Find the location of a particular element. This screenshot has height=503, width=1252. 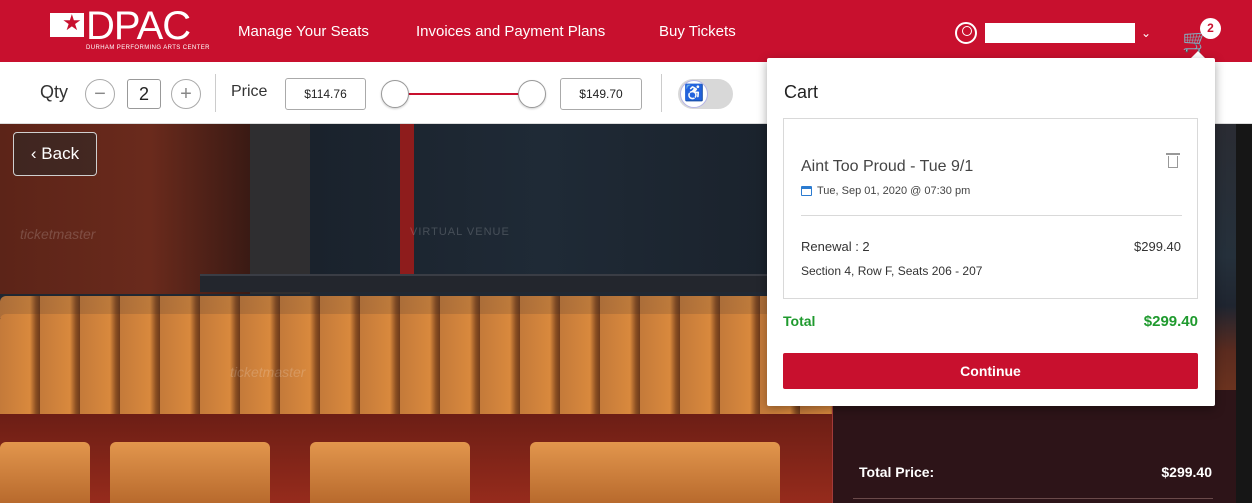

star-icon: ★ is located at coordinates (67, 23).